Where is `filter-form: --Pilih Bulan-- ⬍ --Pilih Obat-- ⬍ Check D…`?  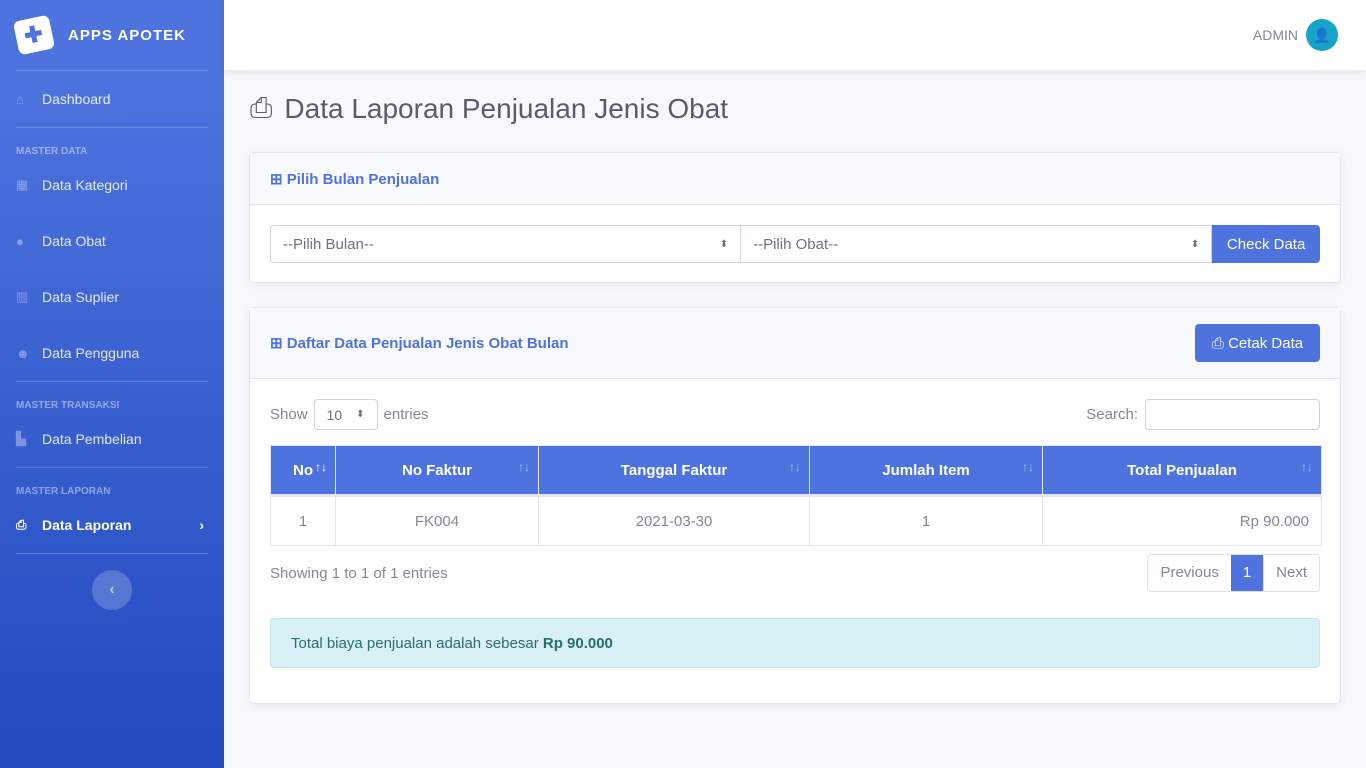
filter-form: --Pilih Bulan-- ⬍ --Pilih Obat-- ⬍ Check D… is located at coordinates (795, 234).